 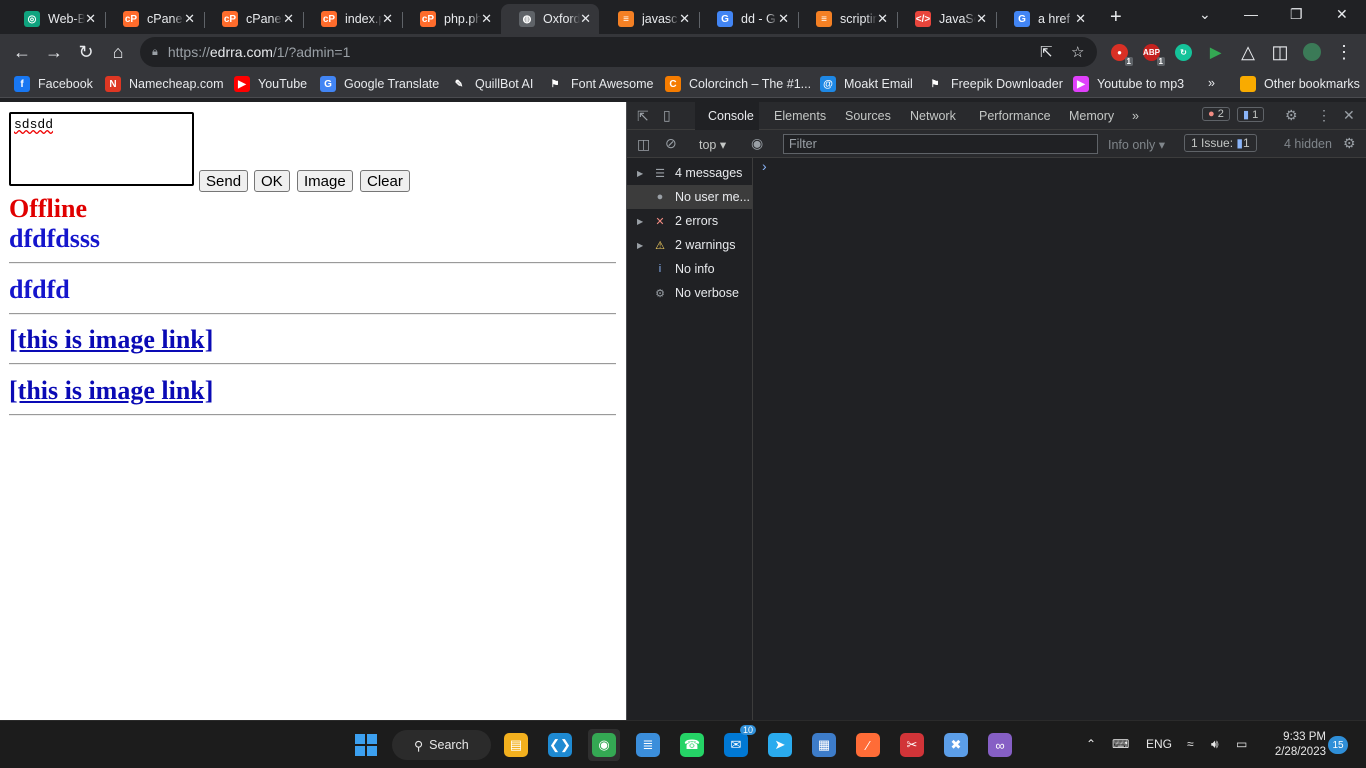 I want to click on issues-badge: ▮ 1, so click(x=1251, y=114).